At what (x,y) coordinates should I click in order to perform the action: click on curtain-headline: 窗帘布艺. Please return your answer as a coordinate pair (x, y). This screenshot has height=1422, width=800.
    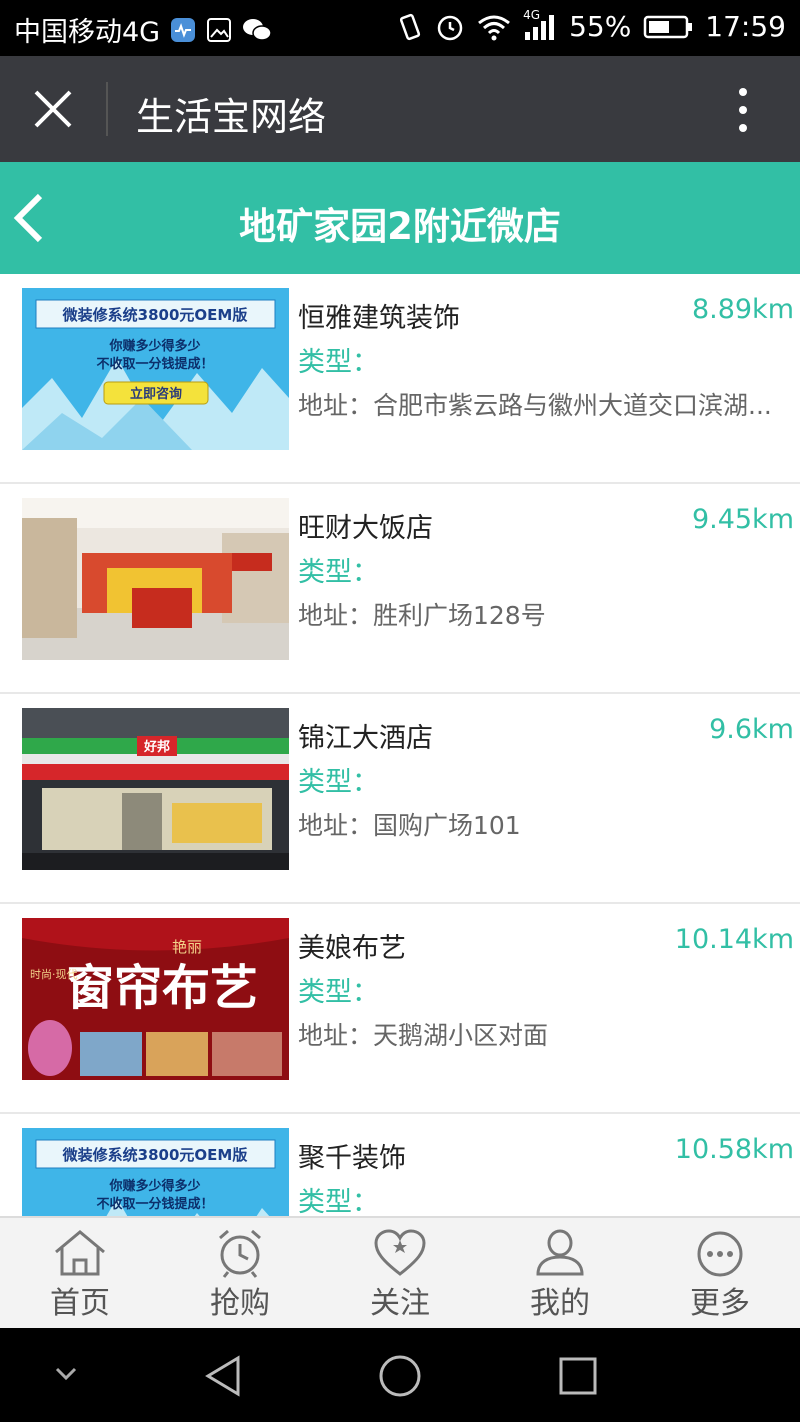
    Looking at the image, I should click on (162, 988).